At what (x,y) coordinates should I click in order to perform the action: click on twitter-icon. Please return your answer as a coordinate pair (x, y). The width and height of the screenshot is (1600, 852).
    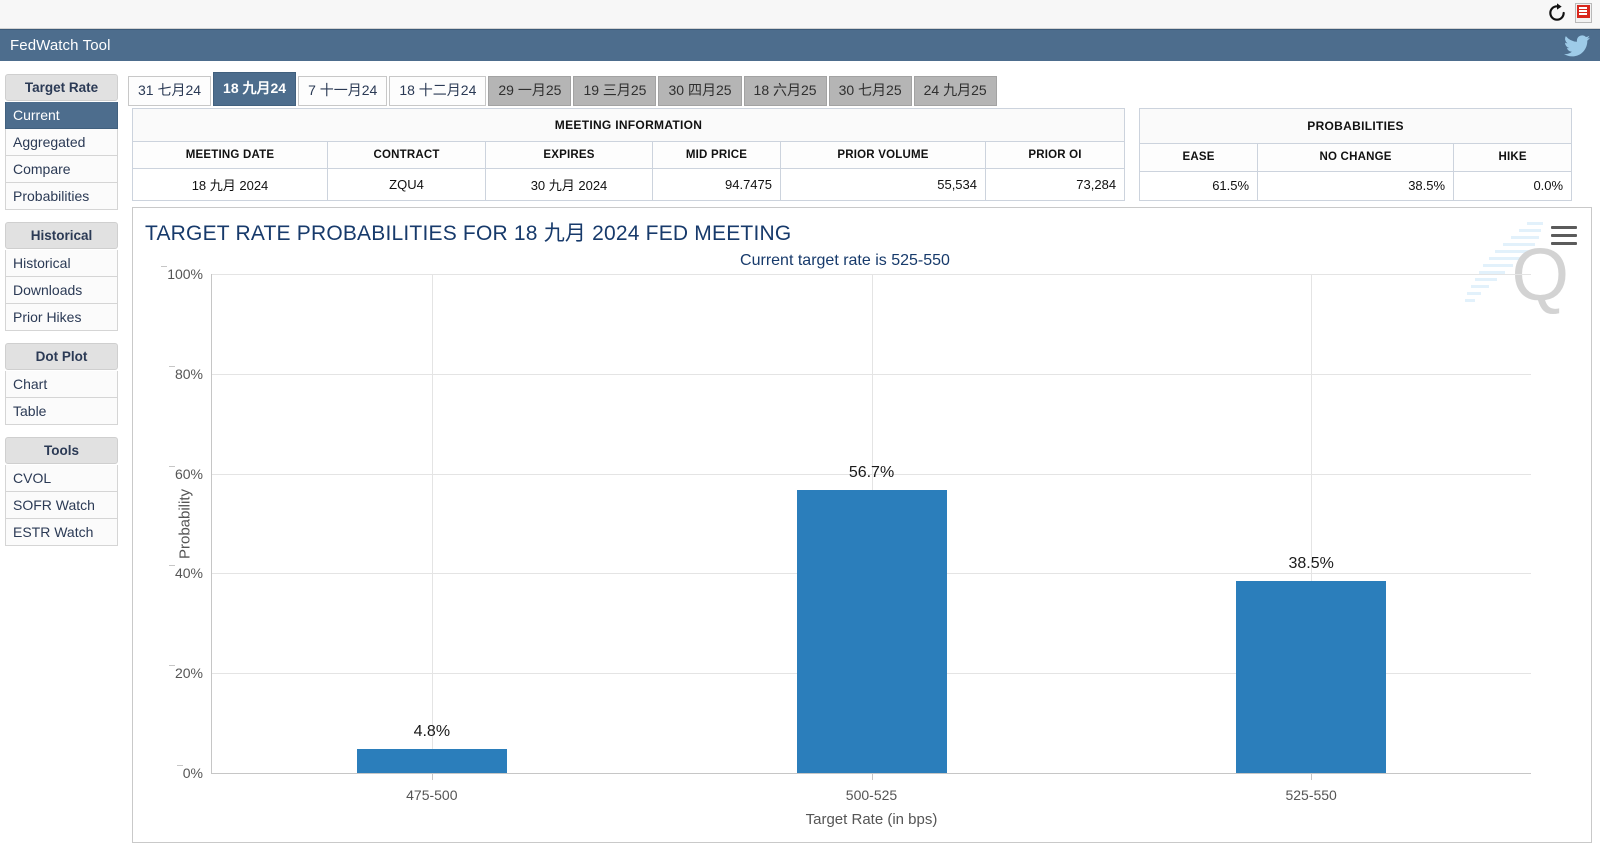
    Looking at the image, I should click on (1577, 45).